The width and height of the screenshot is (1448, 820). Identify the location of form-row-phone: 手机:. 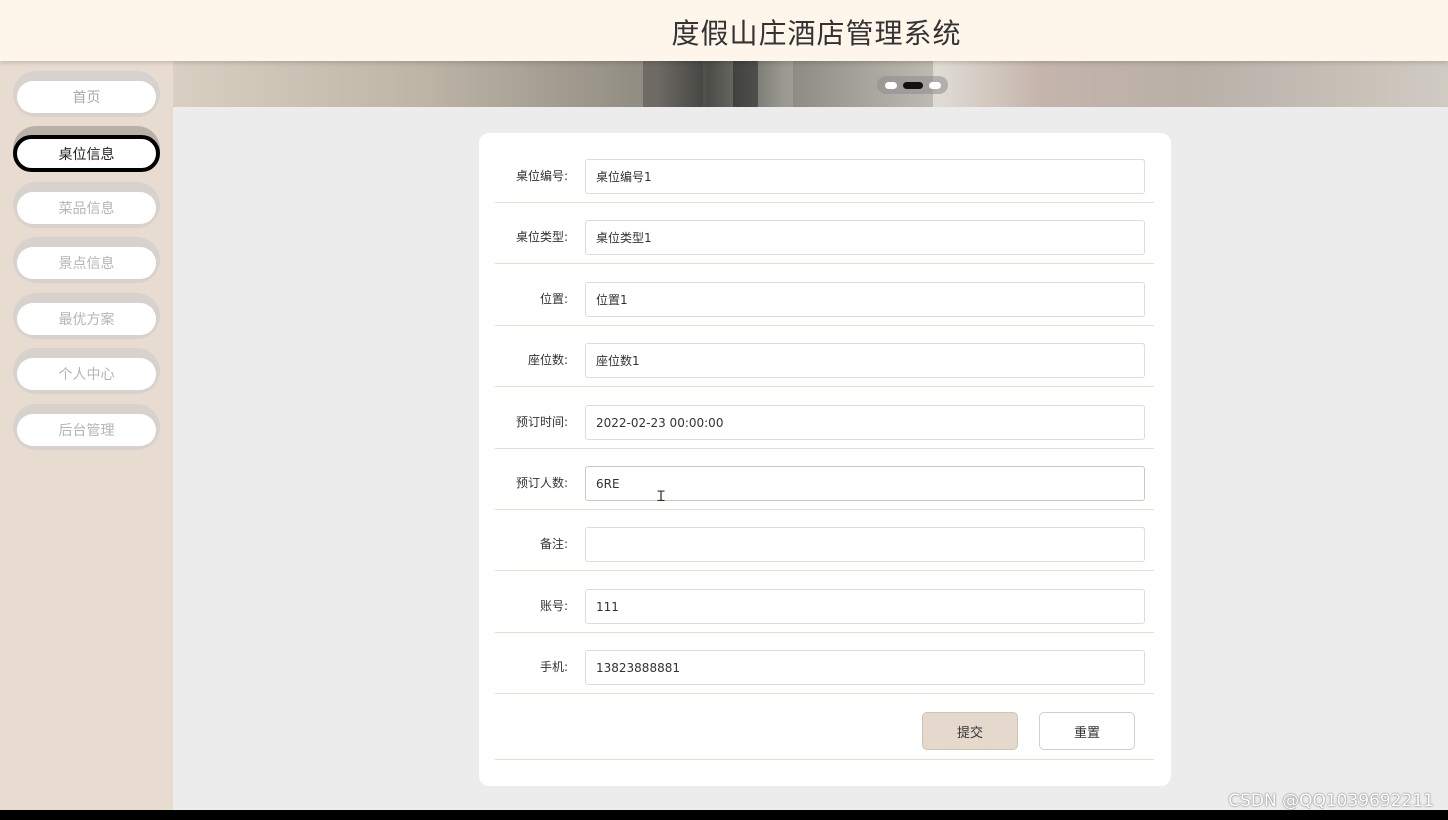
(824, 667).